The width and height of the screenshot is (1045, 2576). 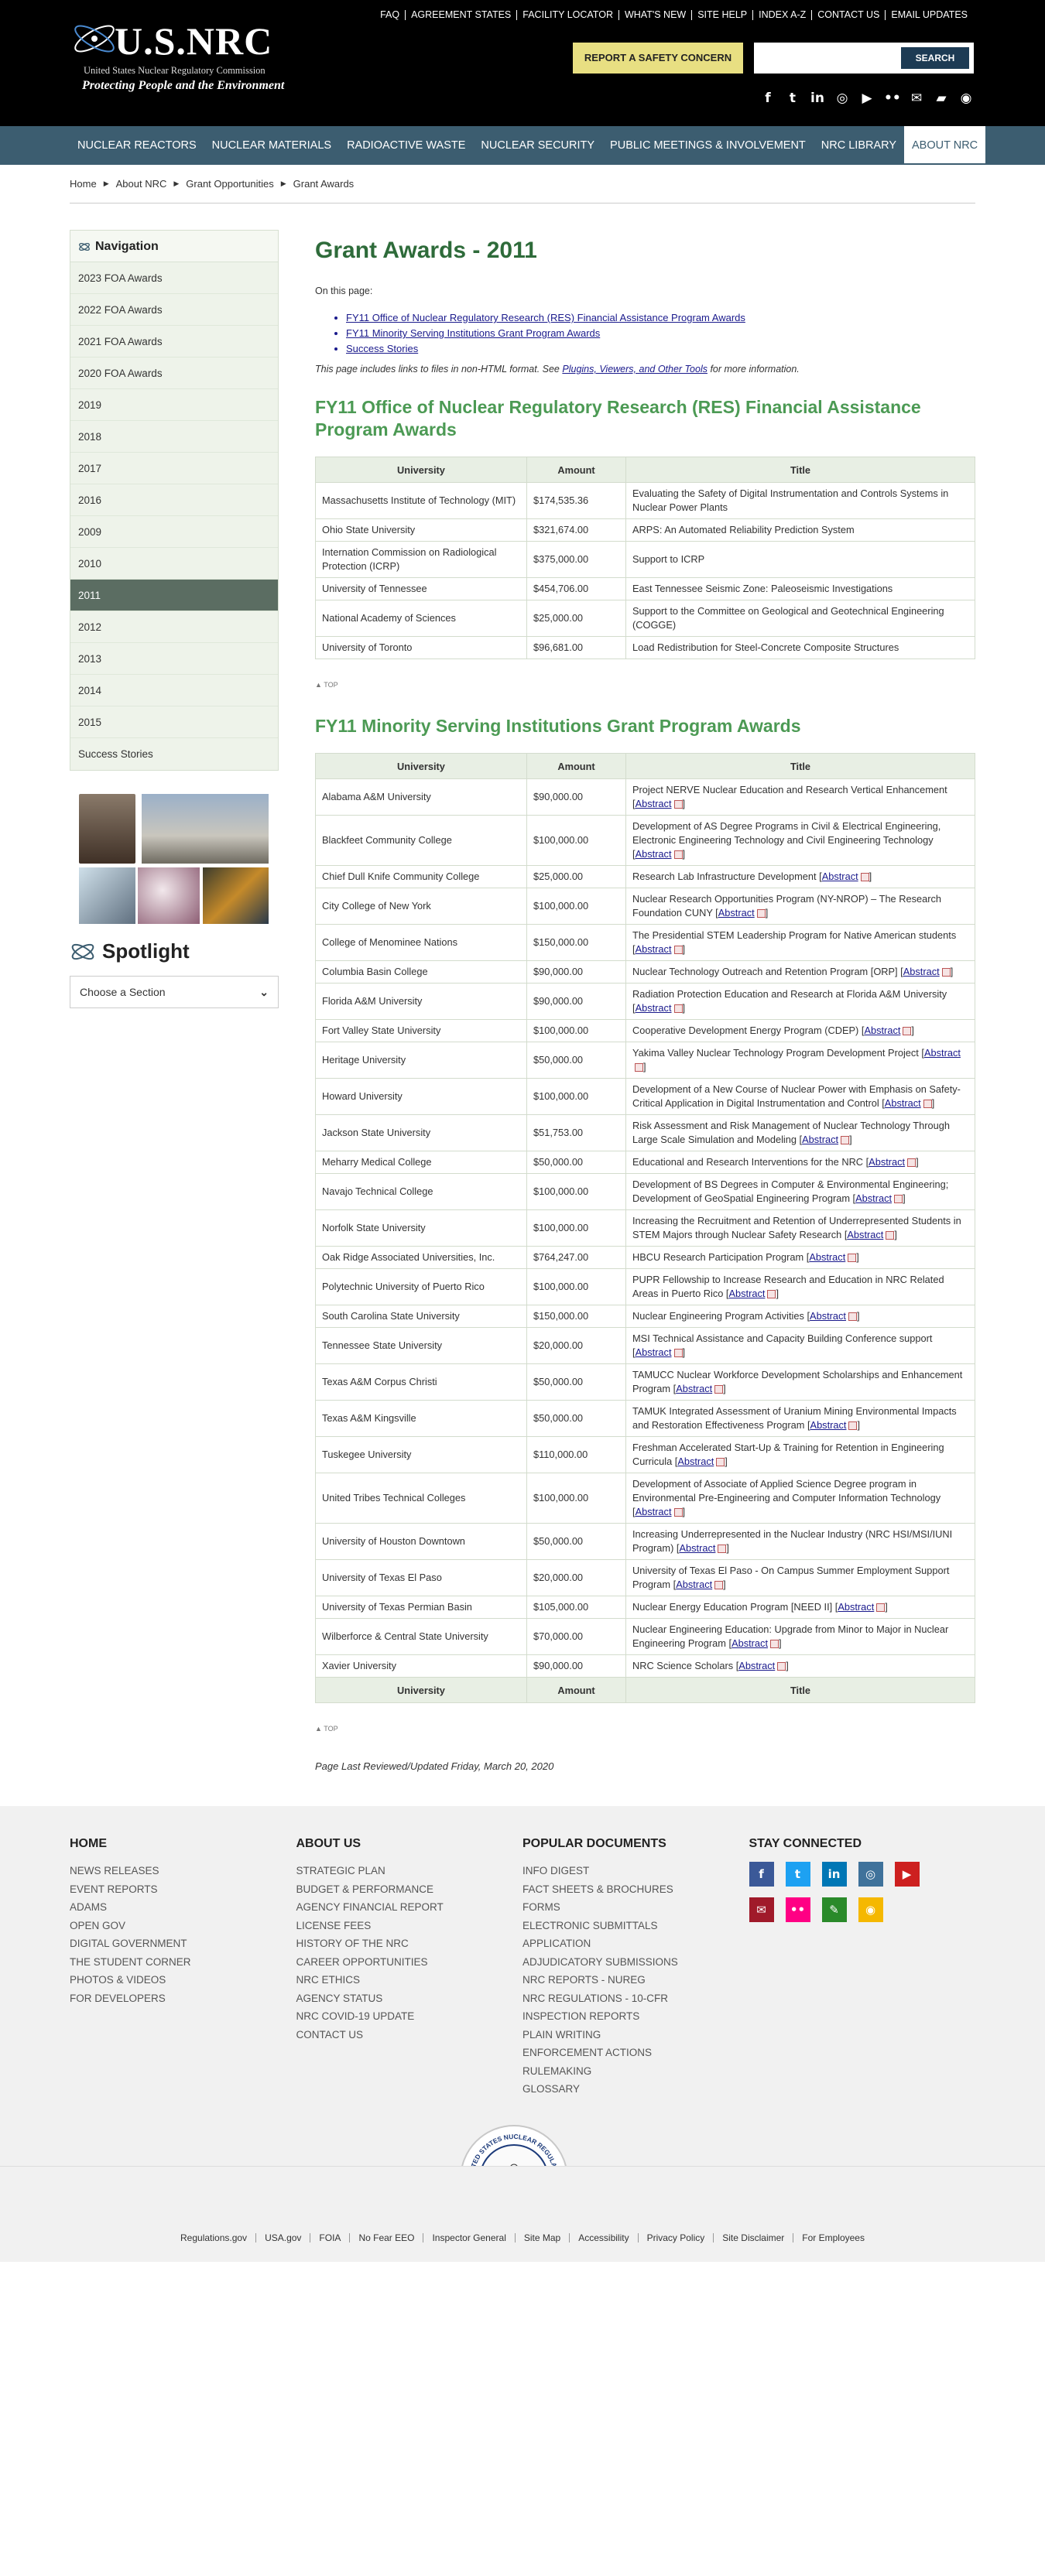 I want to click on sidebar-item-success-stories: Success Stories, so click(x=174, y=754).